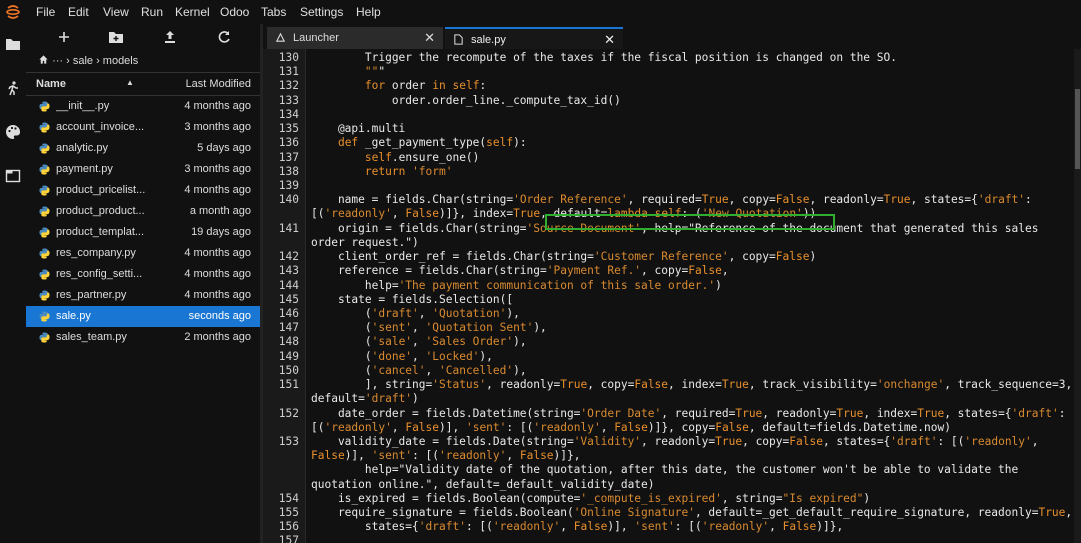  What do you see at coordinates (143, 148) in the screenshot?
I see `file-row: analytic.py 5 days ago` at bounding box center [143, 148].